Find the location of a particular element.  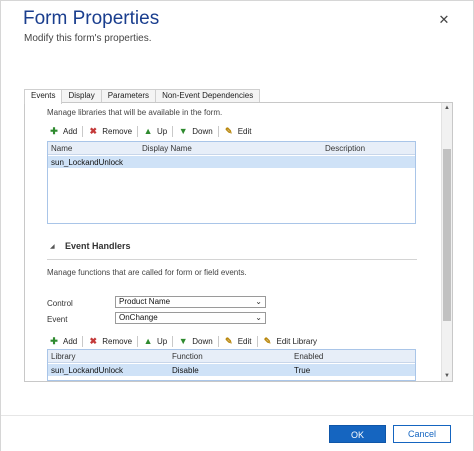

library-up-button: ▲ Up is located at coordinates (155, 131).